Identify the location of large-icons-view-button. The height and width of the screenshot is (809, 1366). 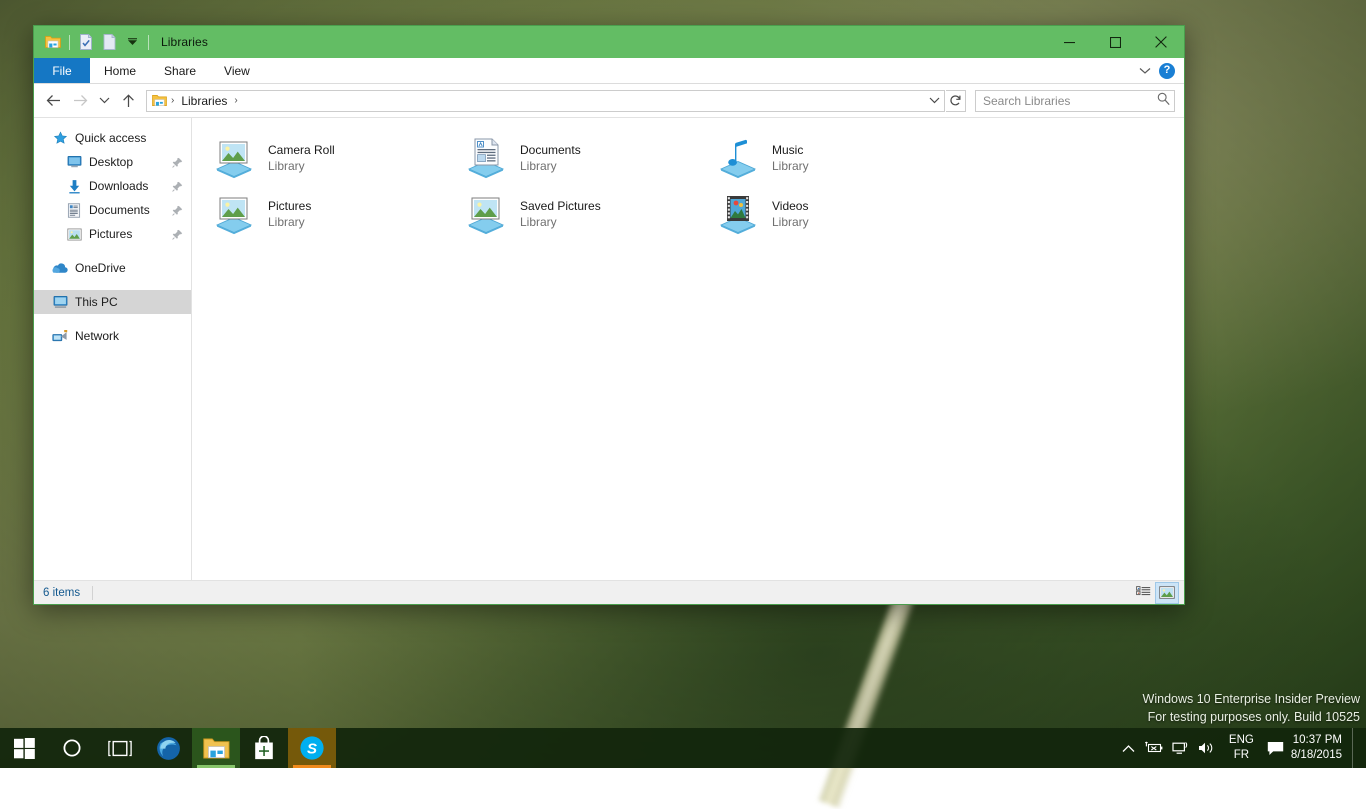
(1167, 593).